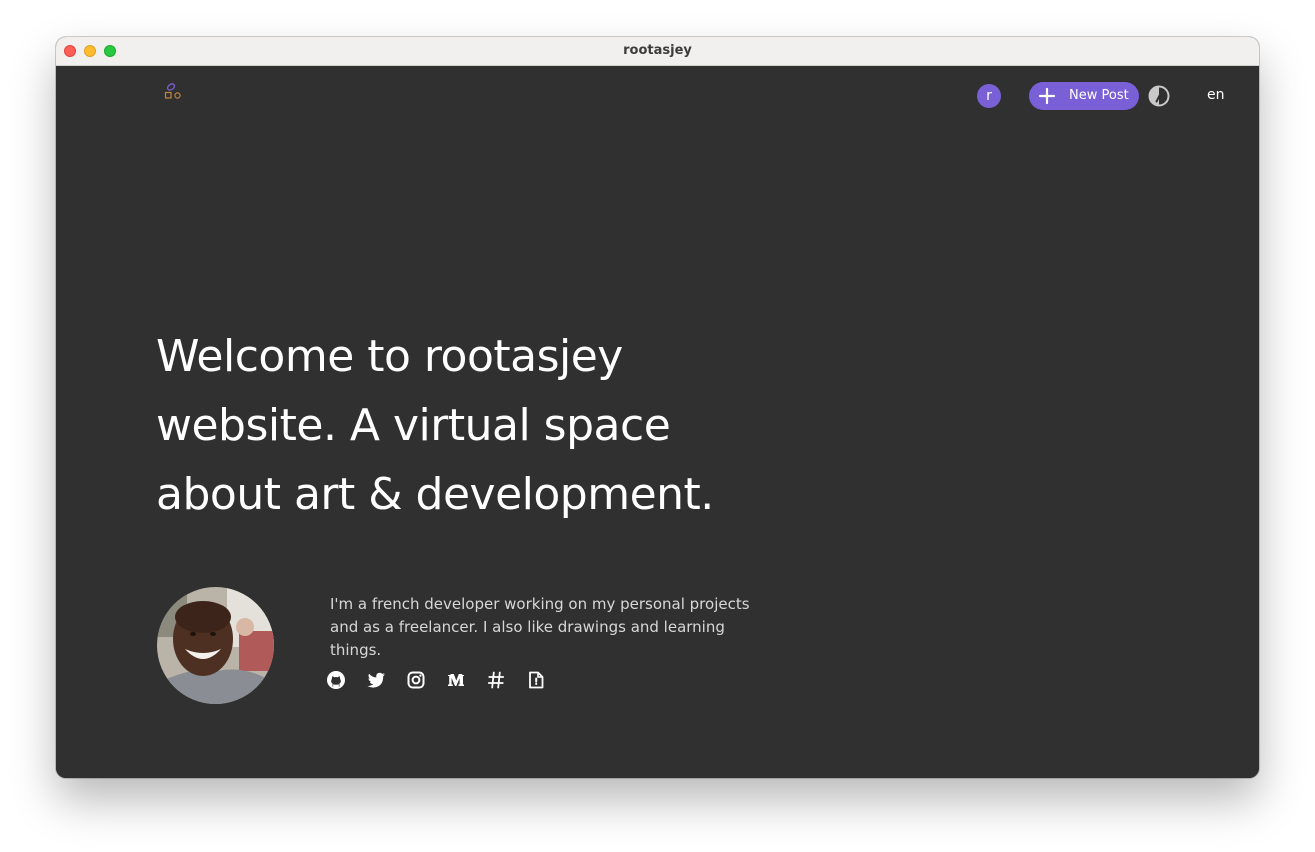 The height and width of the screenshot is (852, 1315). Describe the element at coordinates (1099, 95) in the screenshot. I see `new-post-label: New Post` at that location.